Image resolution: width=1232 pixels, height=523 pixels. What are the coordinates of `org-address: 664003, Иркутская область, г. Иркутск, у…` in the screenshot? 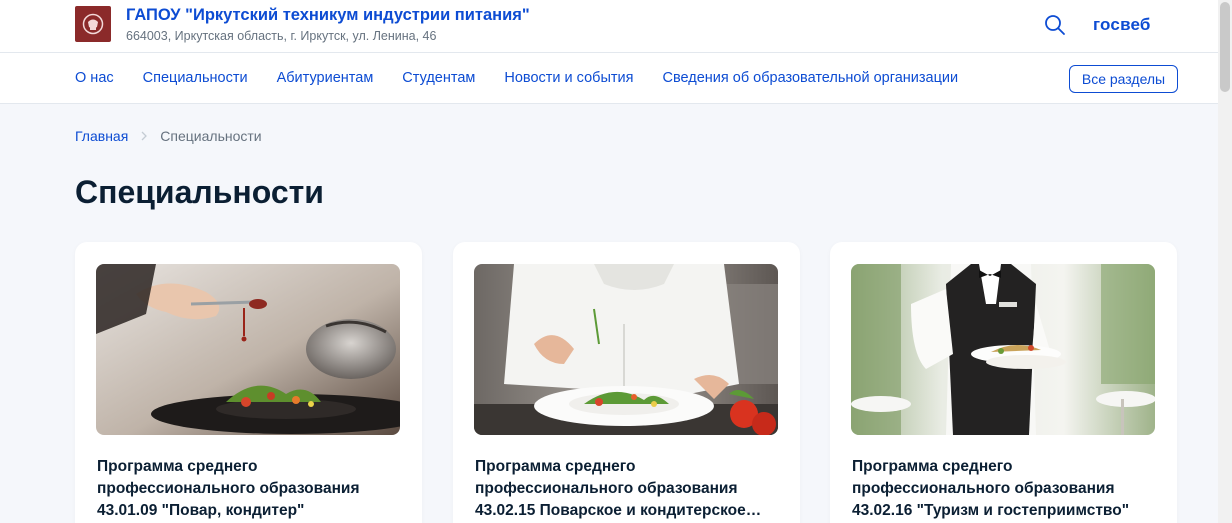 It's located at (281, 36).